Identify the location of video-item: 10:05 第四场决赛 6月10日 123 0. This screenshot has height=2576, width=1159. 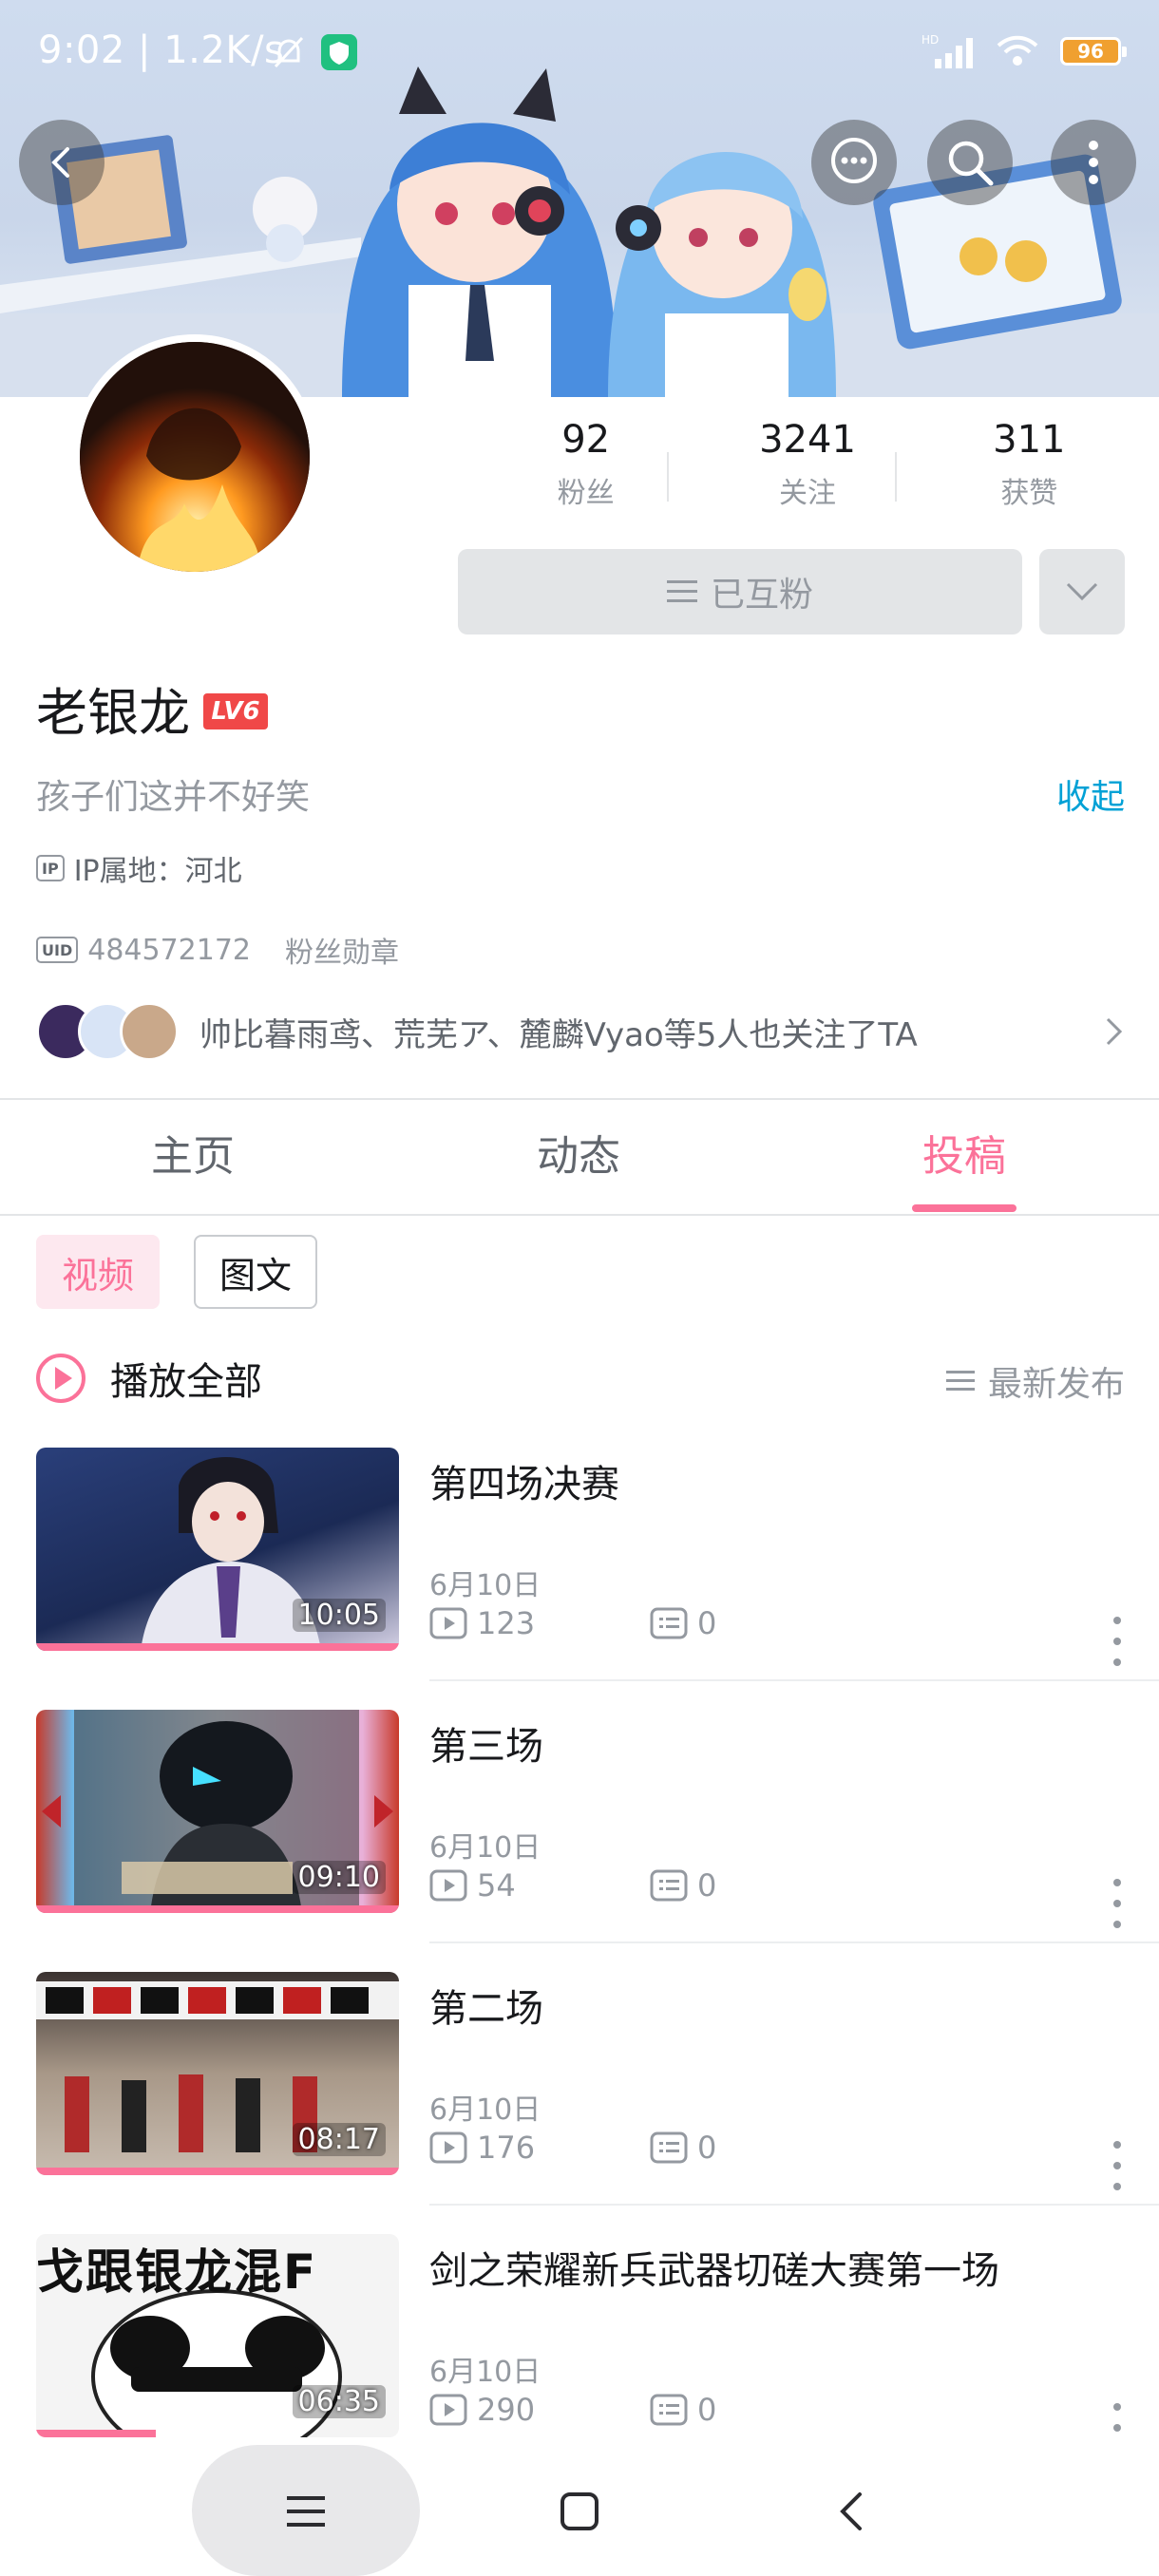
(579, 1579).